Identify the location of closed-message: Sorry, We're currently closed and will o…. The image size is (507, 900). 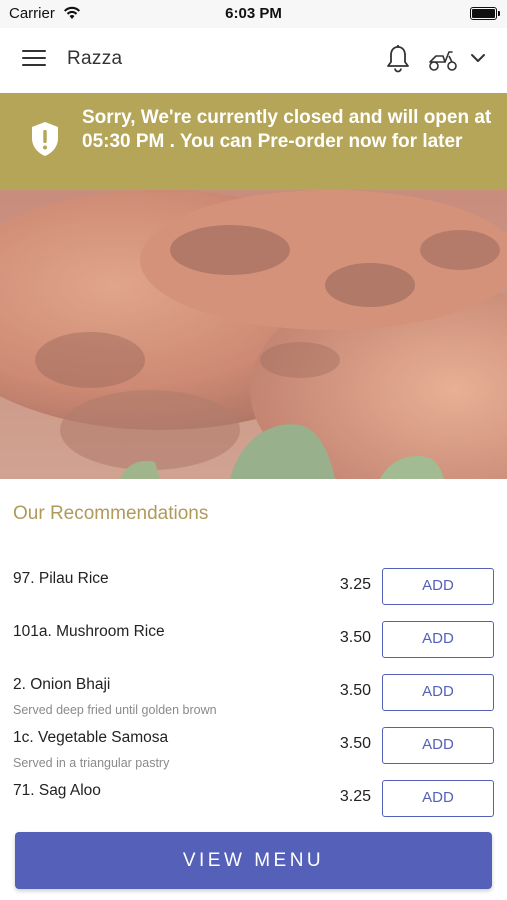
(287, 129).